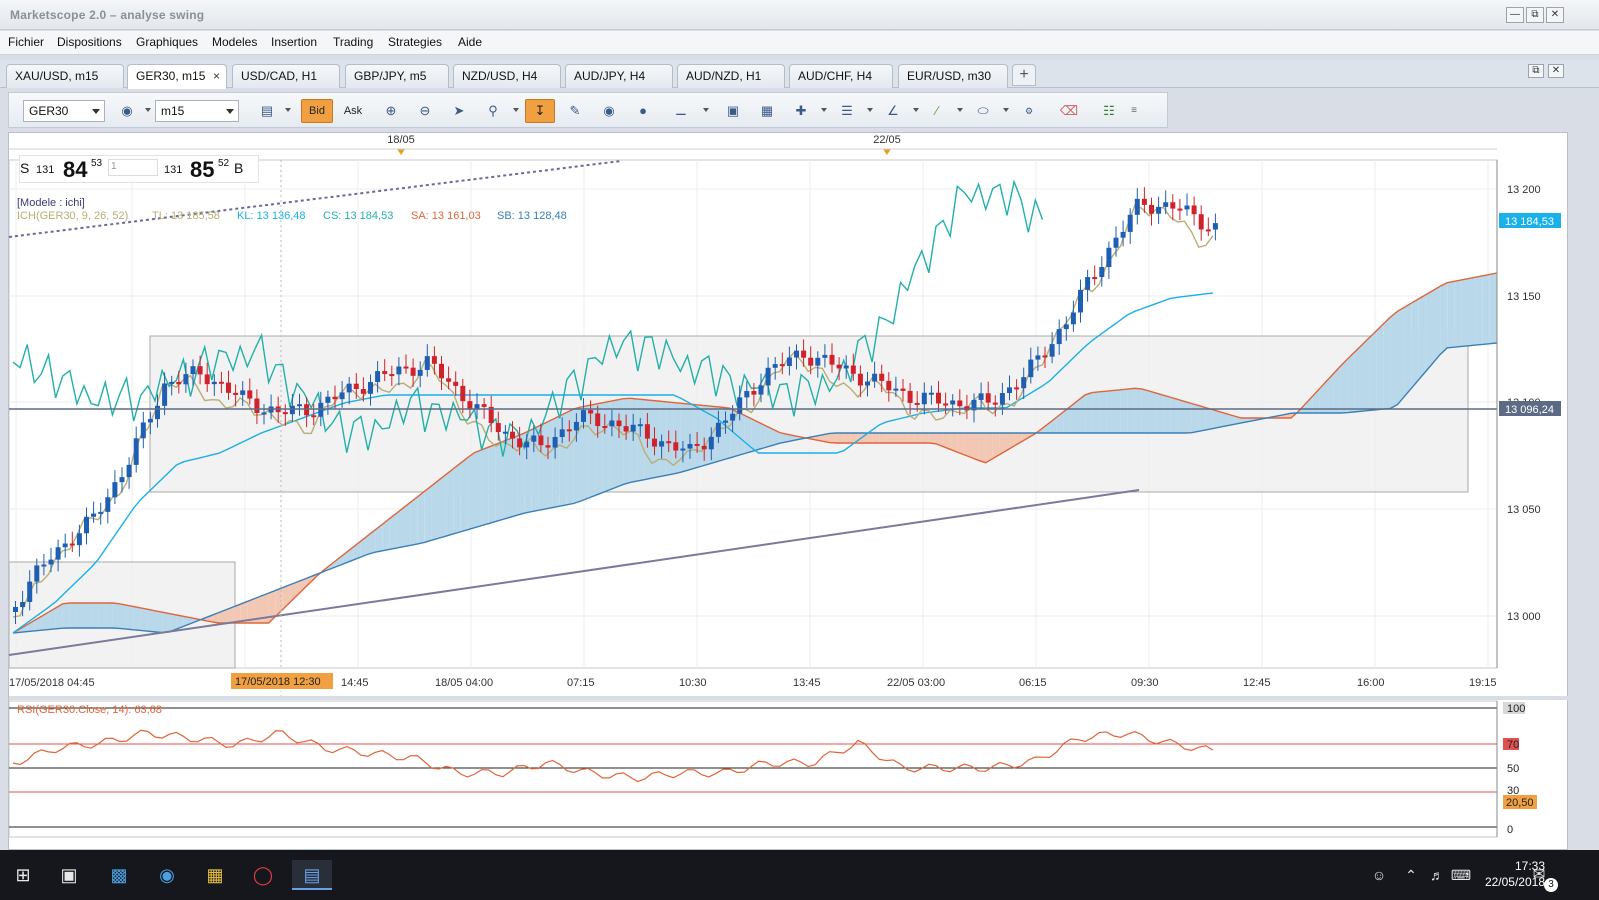 The width and height of the screenshot is (1599, 900). I want to click on tab-ger30: GER30, m15 ×, so click(177, 76).